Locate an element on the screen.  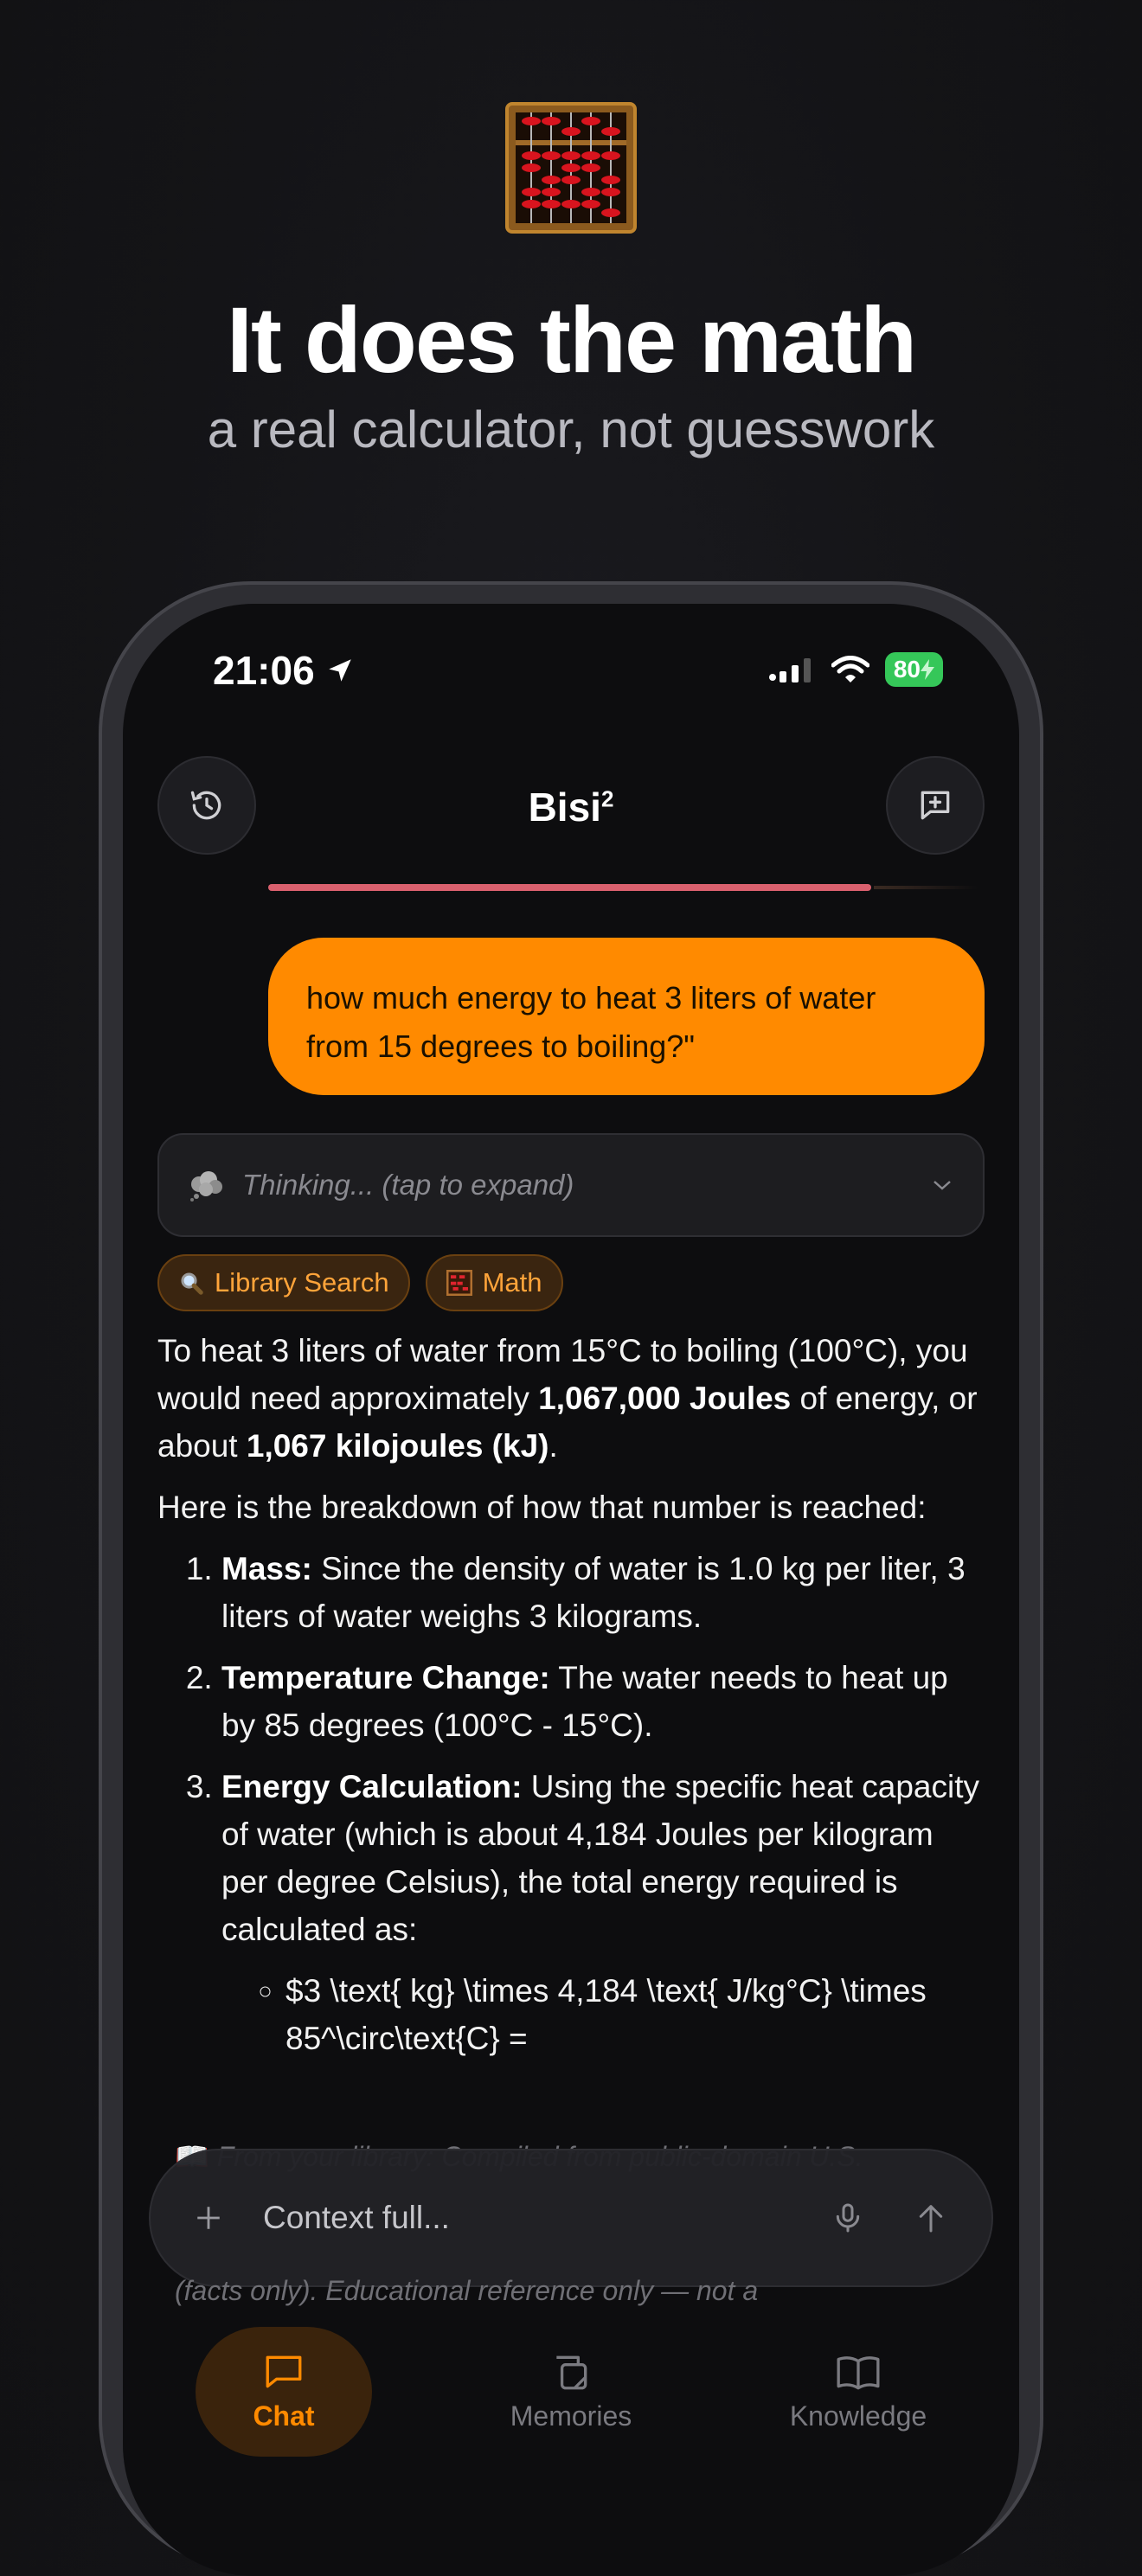
answer-bold-joules: 1,067,000 Joules is located at coordinates (665, 1398).